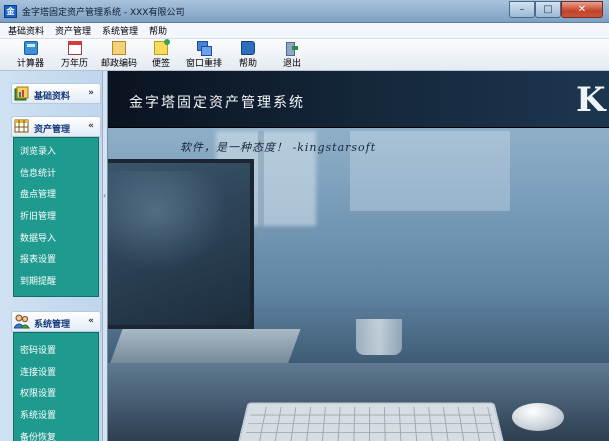 Image resolution: width=609 pixels, height=441 pixels. What do you see at coordinates (26, 30) in the screenshot?
I see `menu-basic-data: 基础资料` at bounding box center [26, 30].